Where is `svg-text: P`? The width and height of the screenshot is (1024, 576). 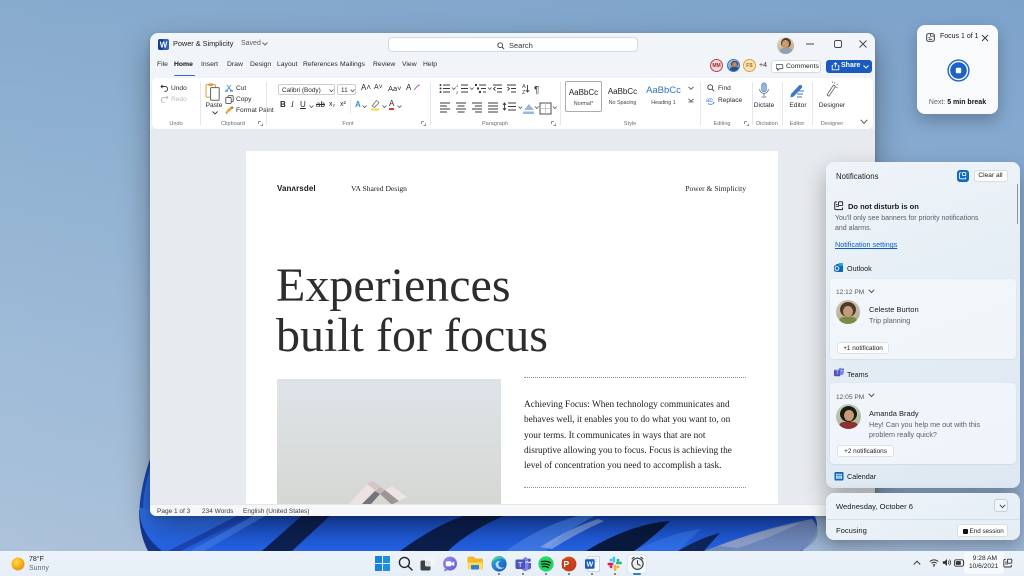
svg-text: P is located at coordinates (566, 564).